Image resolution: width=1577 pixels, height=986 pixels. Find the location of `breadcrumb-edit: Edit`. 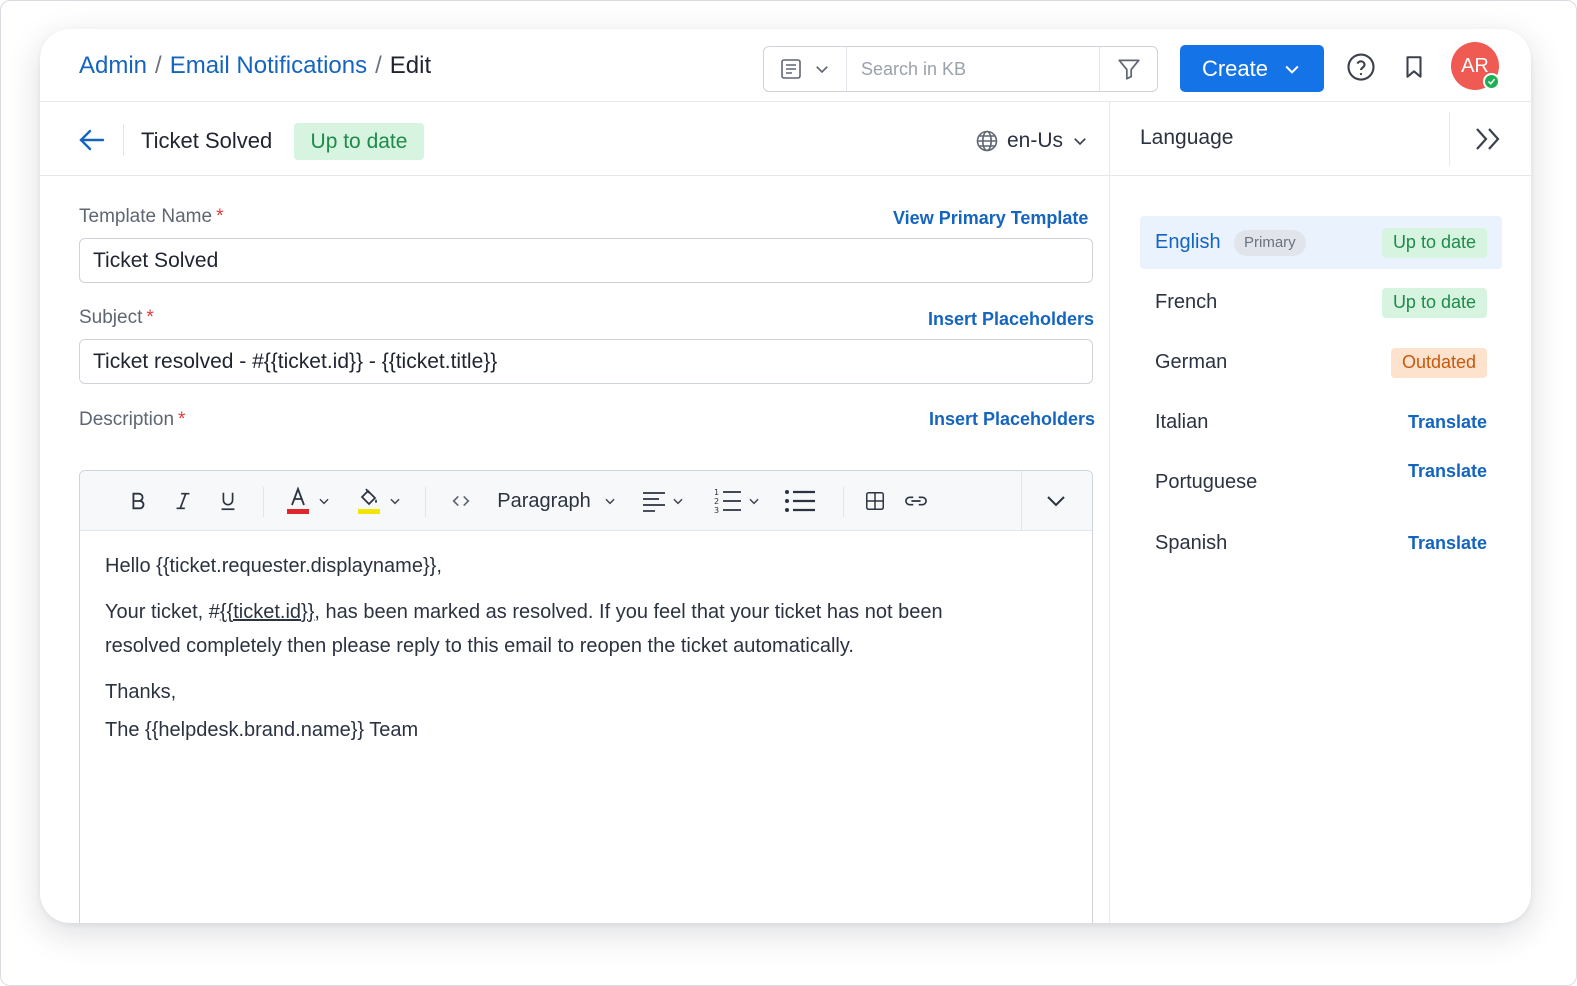

breadcrumb-edit: Edit is located at coordinates (410, 65).